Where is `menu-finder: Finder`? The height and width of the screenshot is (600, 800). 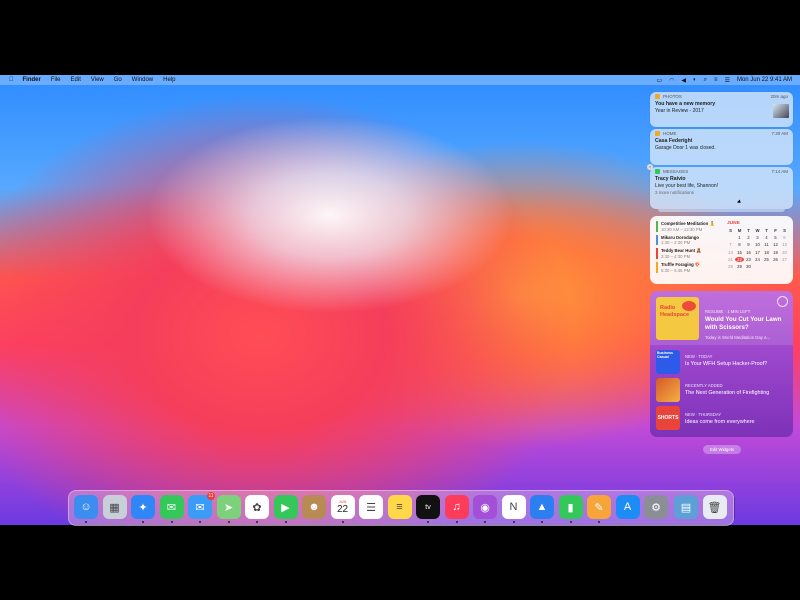 menu-finder: Finder is located at coordinates (32, 80).